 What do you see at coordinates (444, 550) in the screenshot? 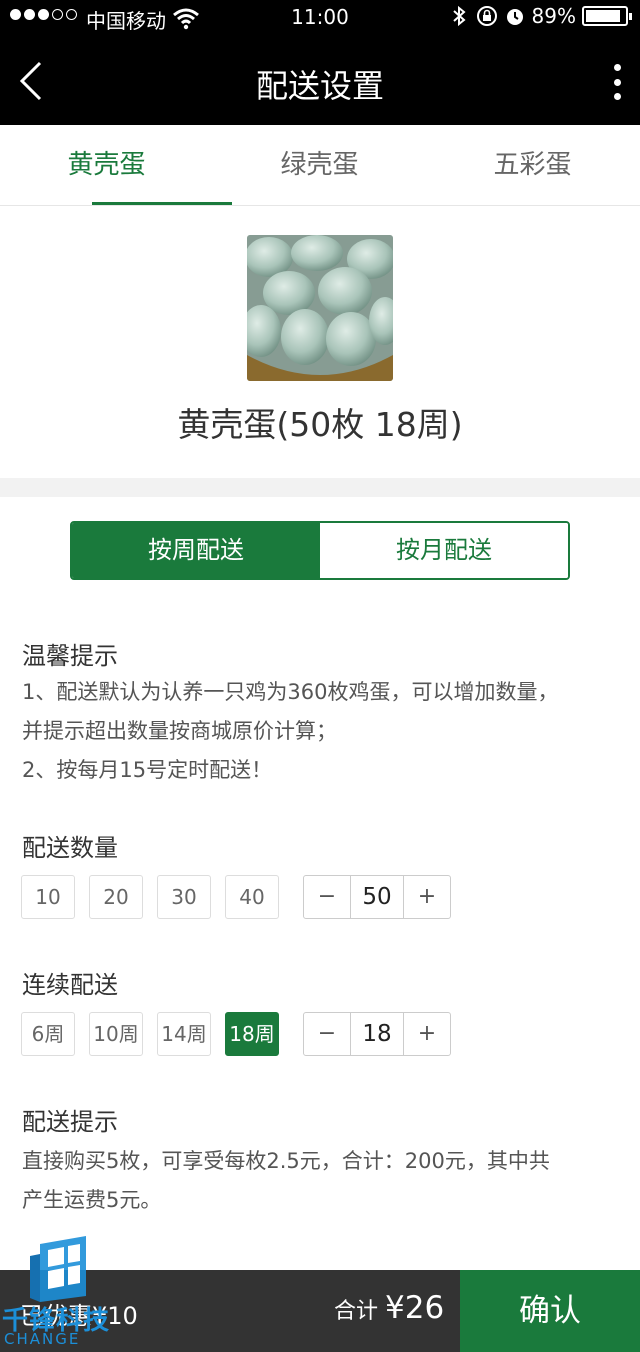
I see `monthly-delivery-button: 按月配送` at bounding box center [444, 550].